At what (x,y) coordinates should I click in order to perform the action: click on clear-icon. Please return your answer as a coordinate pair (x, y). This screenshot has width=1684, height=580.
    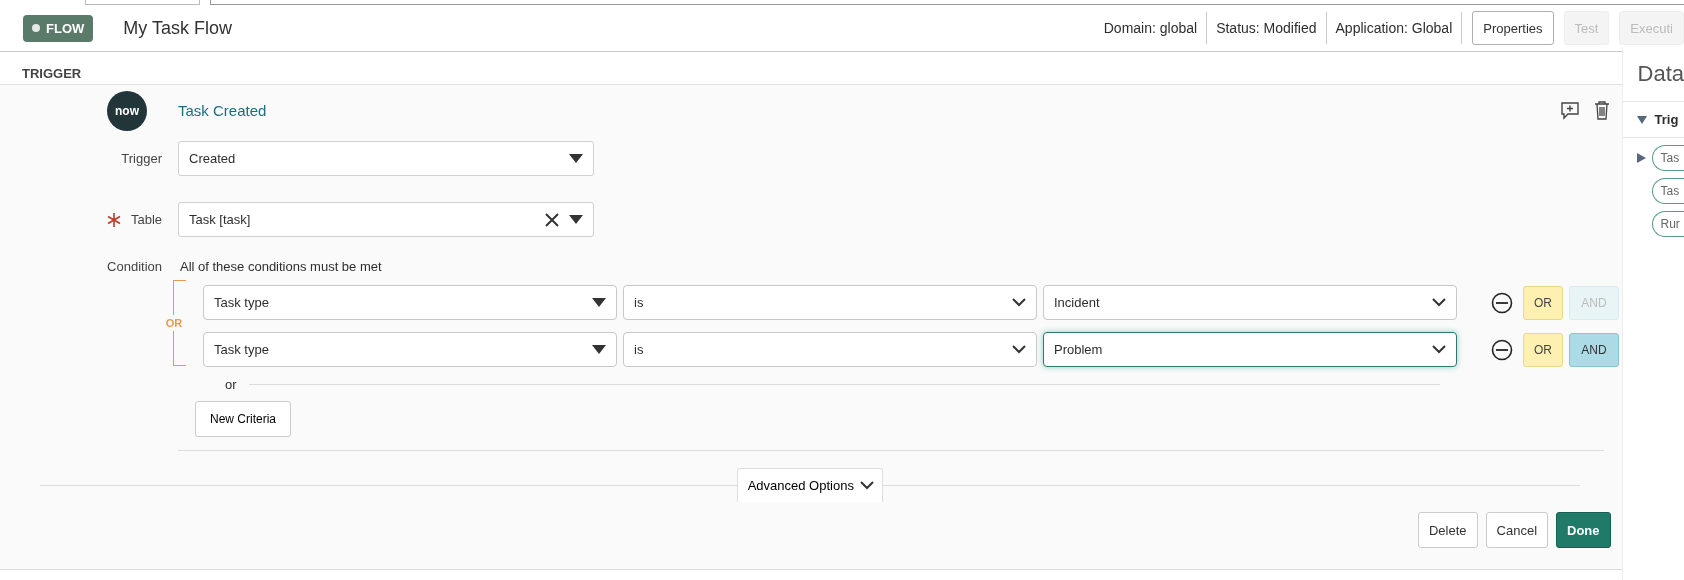
    Looking at the image, I should click on (552, 219).